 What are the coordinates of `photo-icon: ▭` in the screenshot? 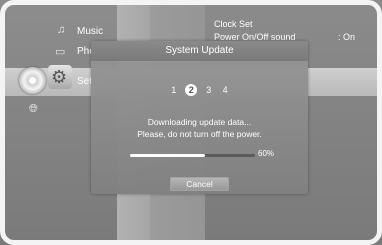 It's located at (60, 52).